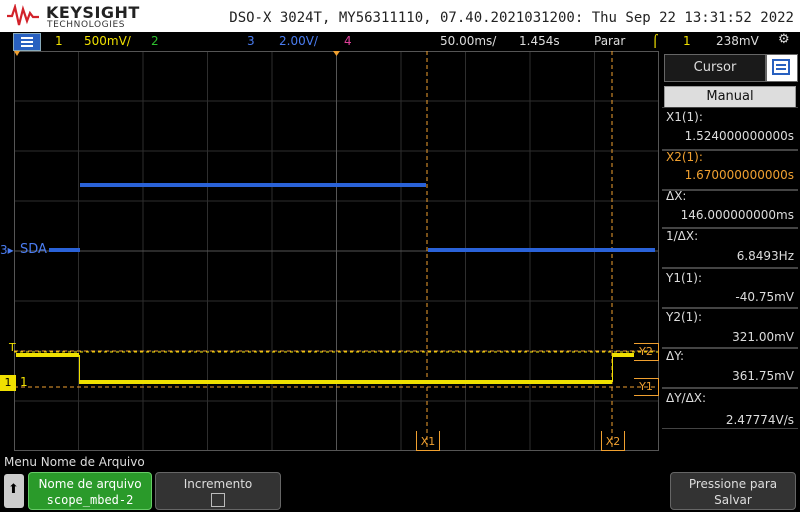  I want to click on x1-value: 1.524000000000s, so click(739, 136).